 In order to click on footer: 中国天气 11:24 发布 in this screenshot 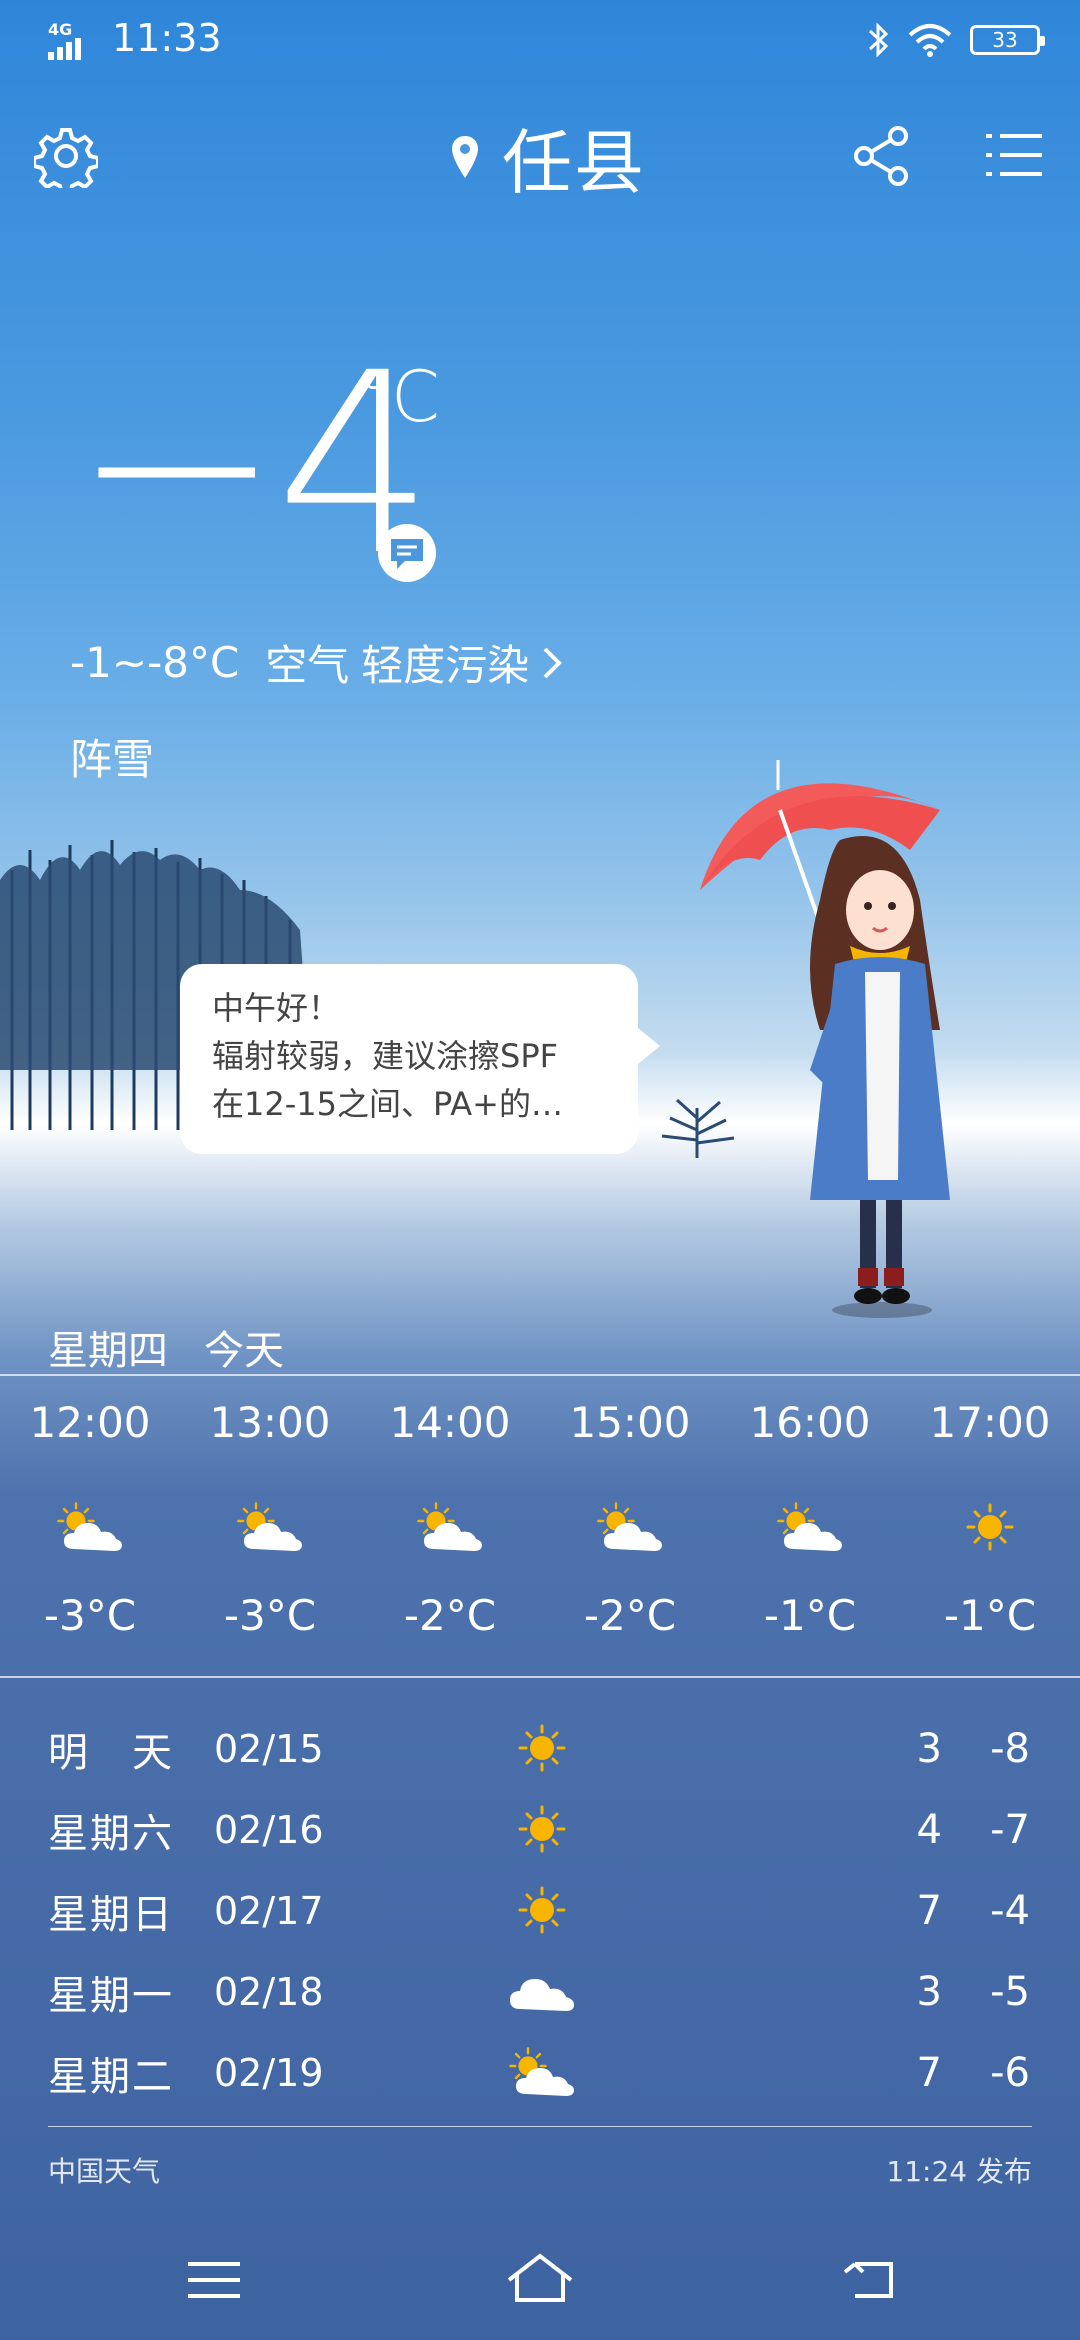, I will do `click(540, 2170)`.